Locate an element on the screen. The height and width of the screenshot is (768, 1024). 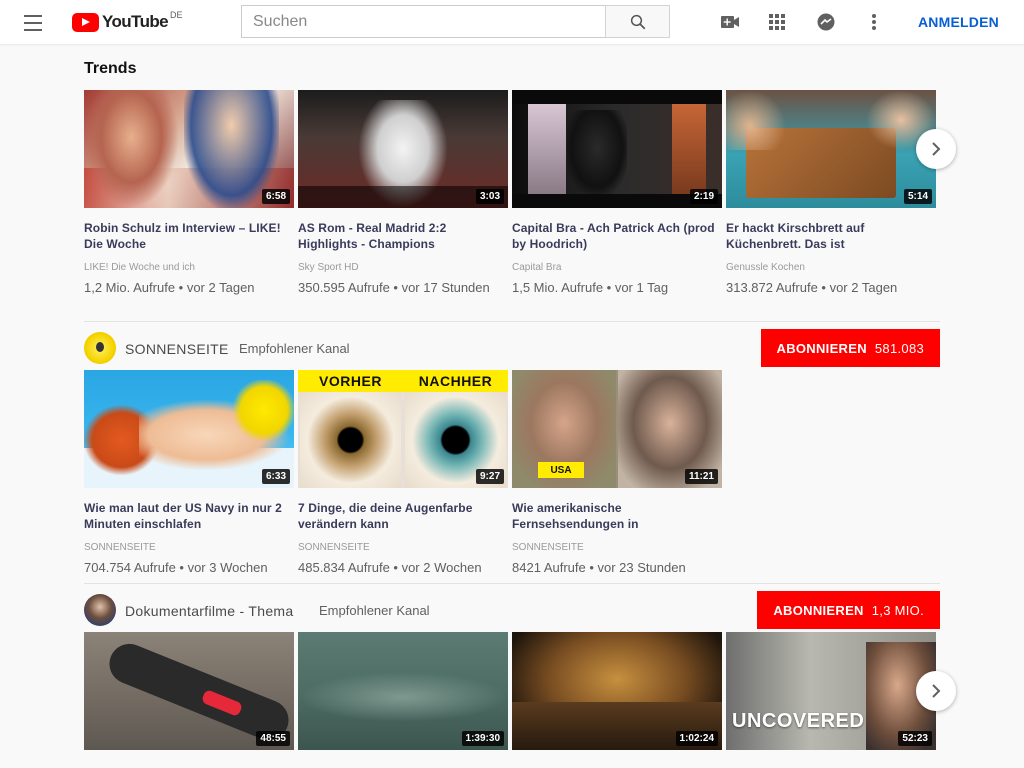
masthead: YouTube DE Suchen ANMELDEN is located at coordinates (512, 22).